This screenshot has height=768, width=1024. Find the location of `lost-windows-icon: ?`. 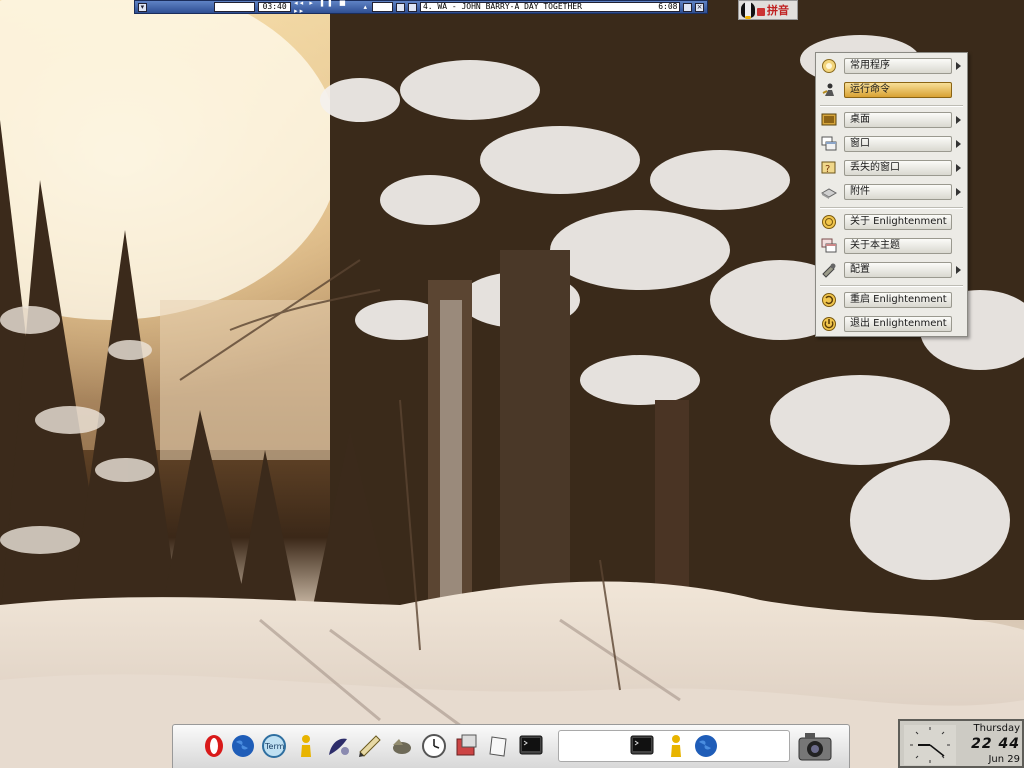

lost-windows-icon: ? is located at coordinates (828, 168).